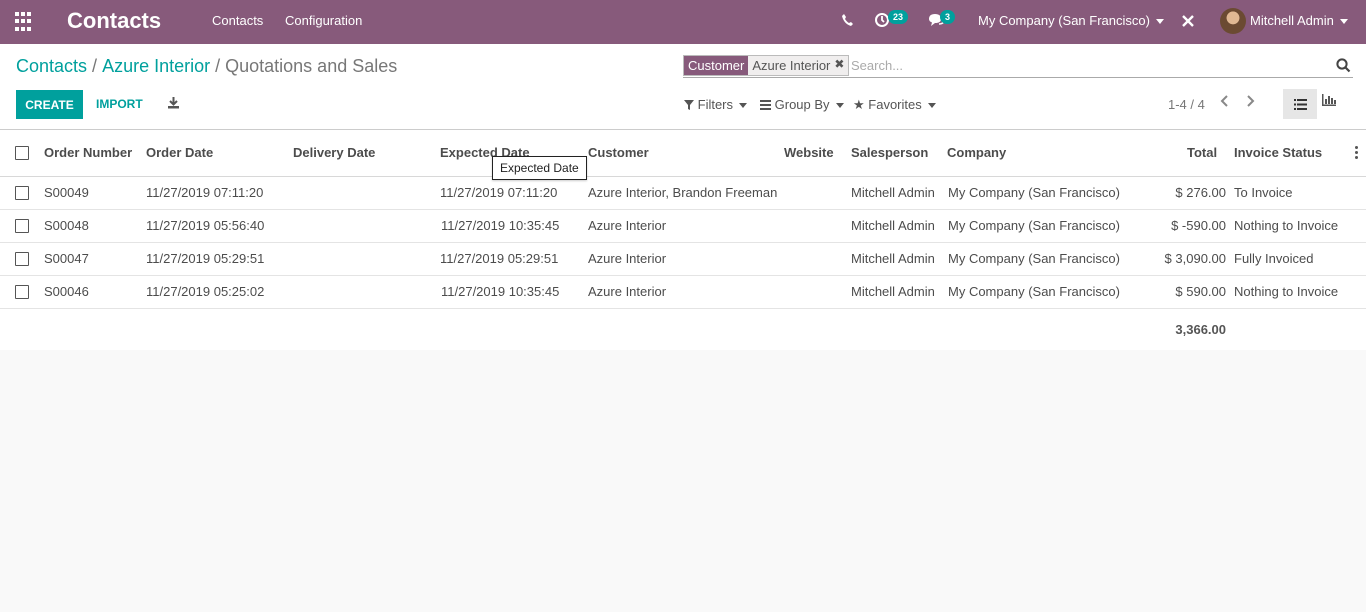  What do you see at coordinates (716, 65) in the screenshot?
I see `facet-label: Customer` at bounding box center [716, 65].